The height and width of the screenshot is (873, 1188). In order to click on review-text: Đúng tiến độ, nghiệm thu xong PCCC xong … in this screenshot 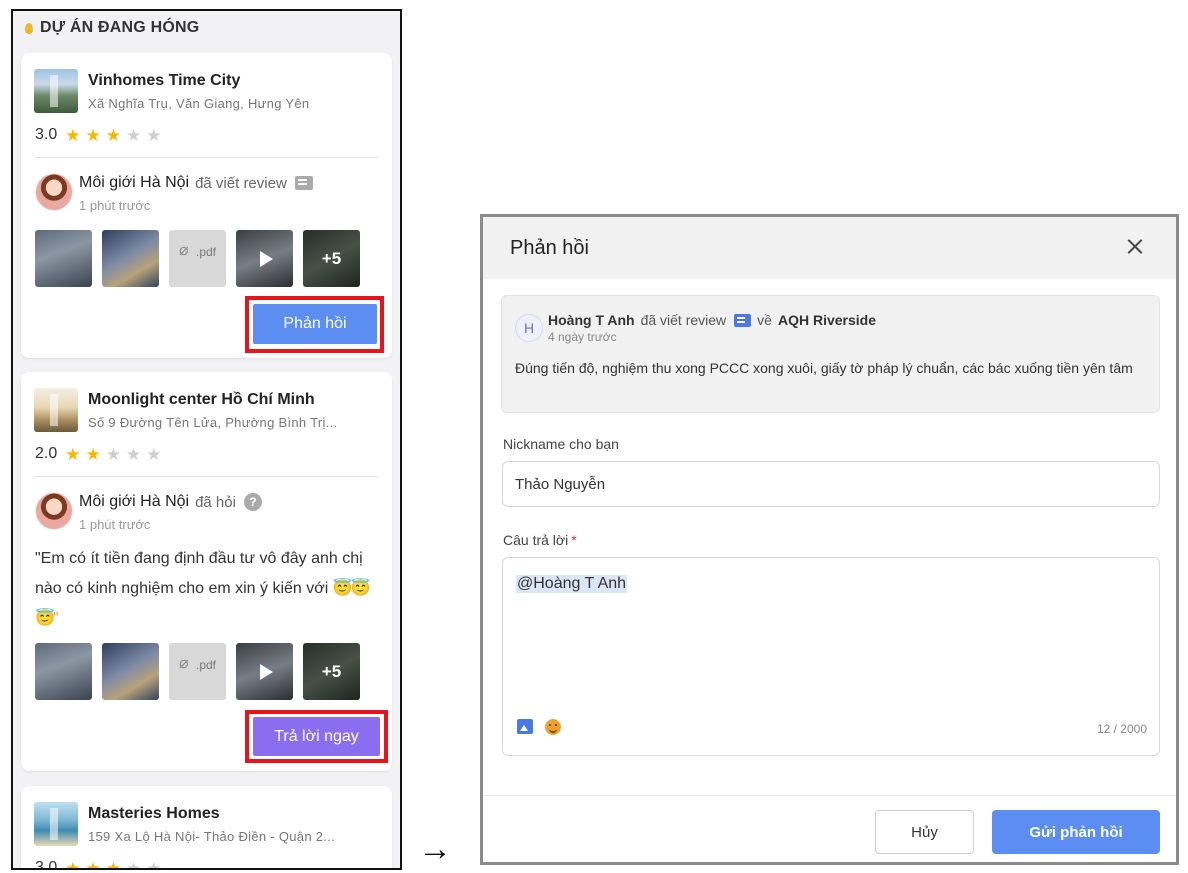, I will do `click(824, 368)`.